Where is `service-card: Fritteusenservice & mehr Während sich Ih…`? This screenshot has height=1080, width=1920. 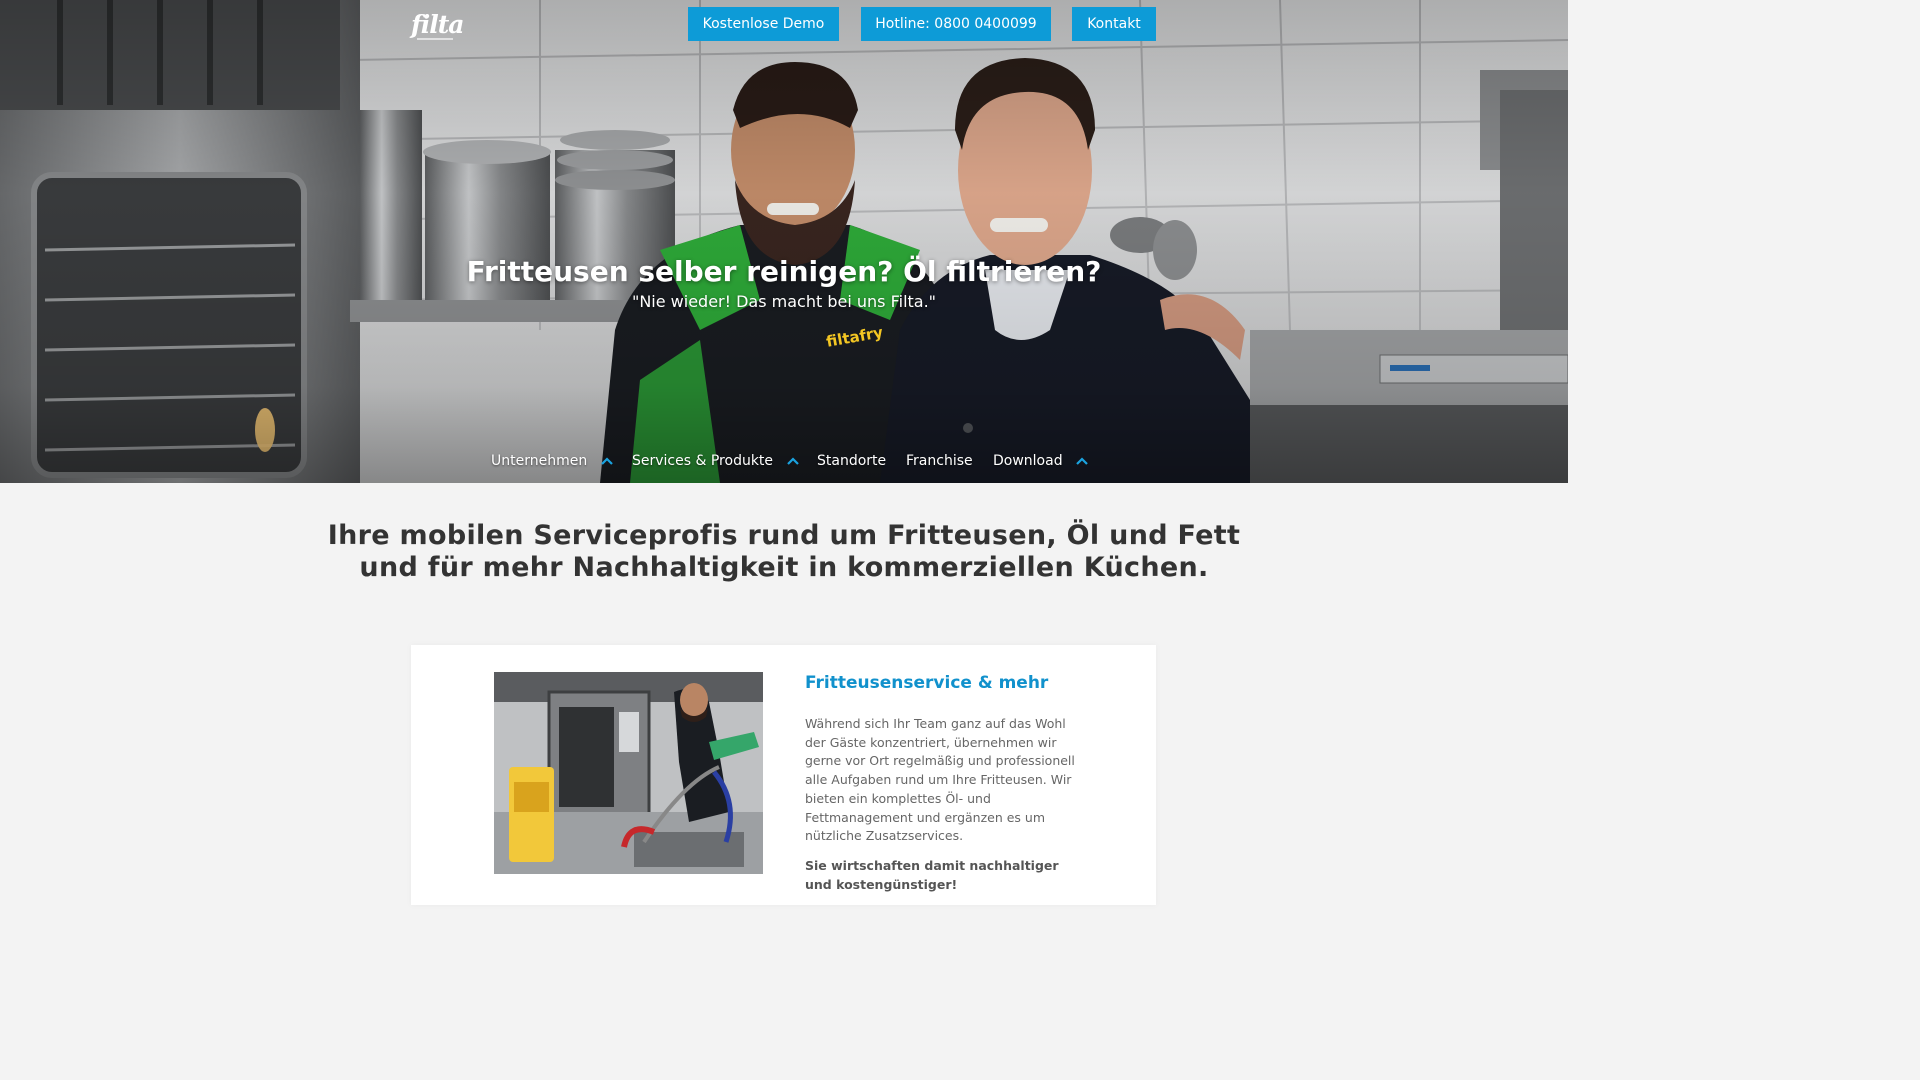 service-card: Fritteusenservice & mehr Während sich Ih… is located at coordinates (783, 775).